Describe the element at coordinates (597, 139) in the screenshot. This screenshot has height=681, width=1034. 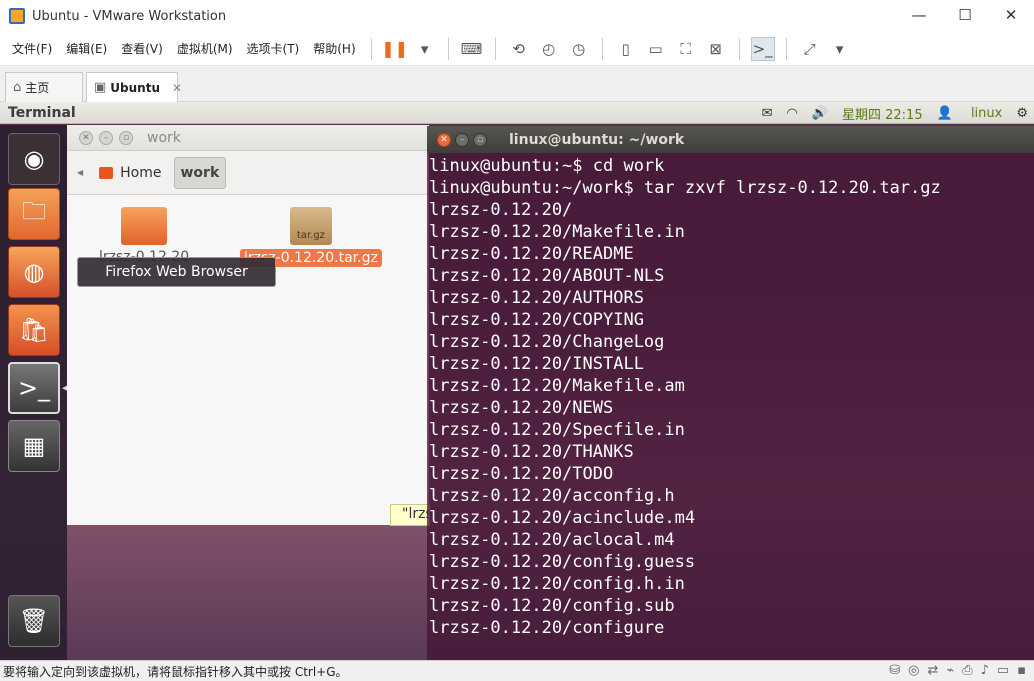
I see `terminal-title: linux@ubuntu: ~/work` at that location.